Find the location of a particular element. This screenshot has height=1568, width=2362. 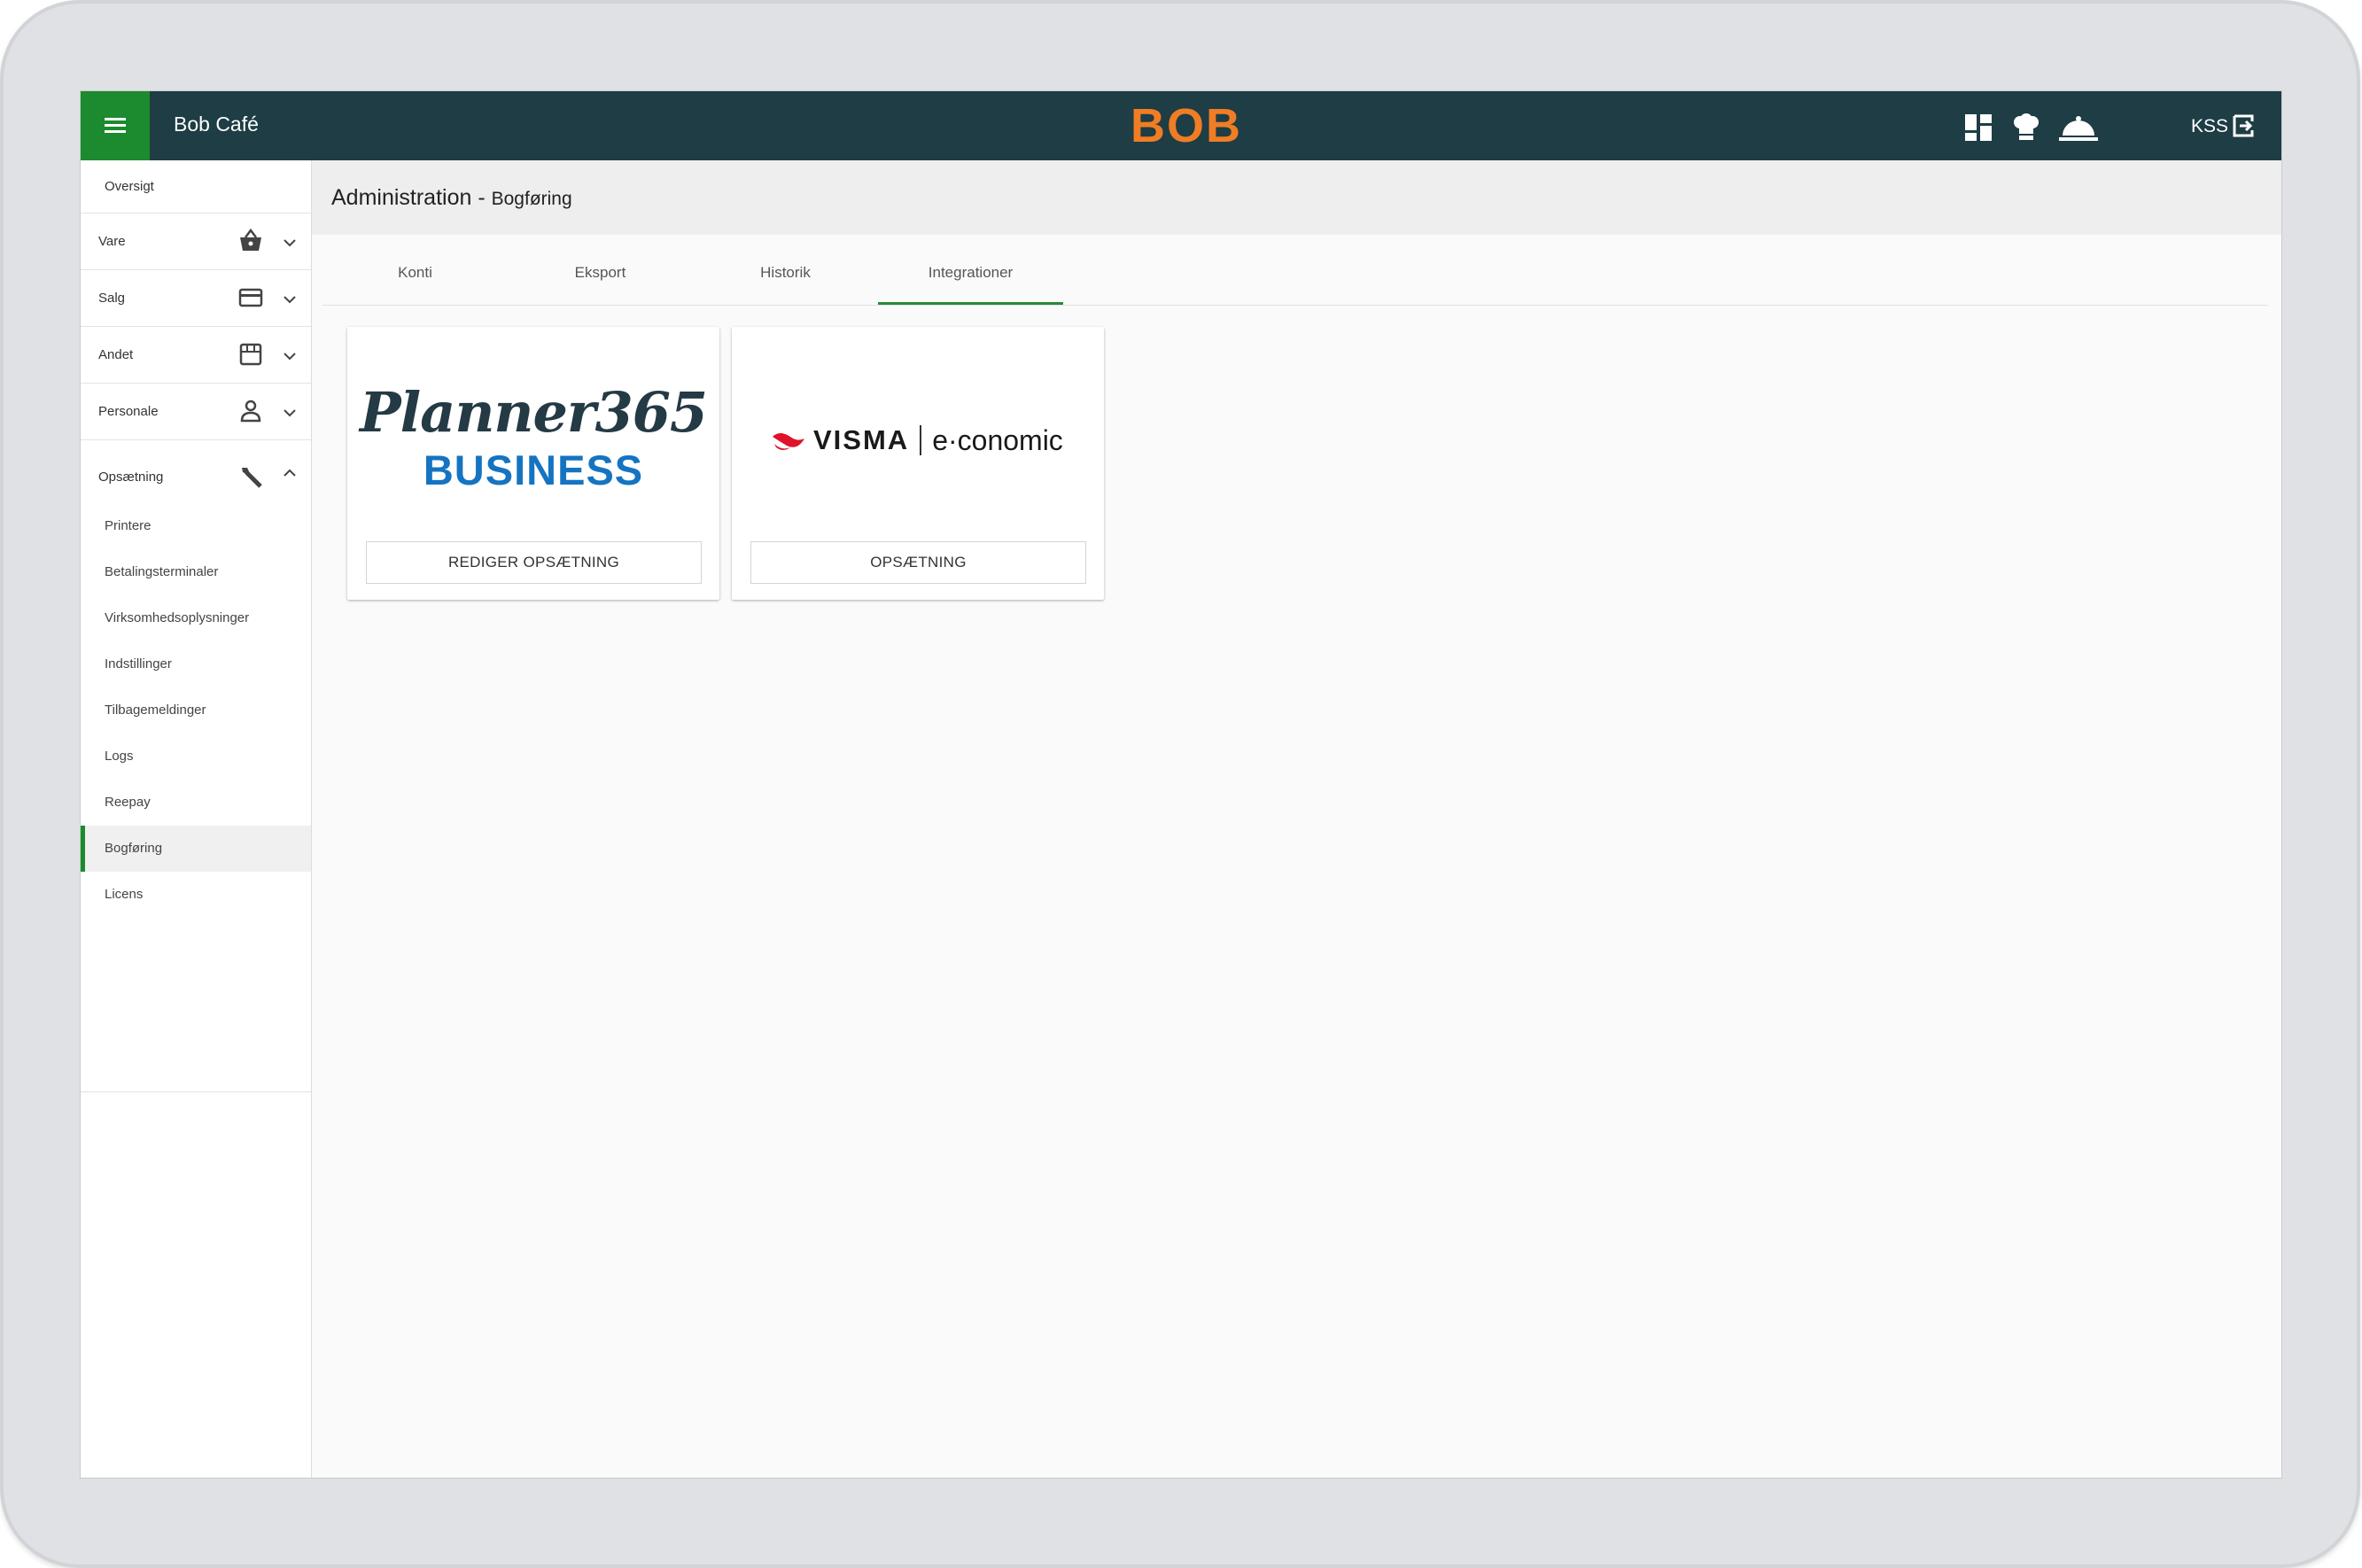

basket-icon is located at coordinates (250, 239).